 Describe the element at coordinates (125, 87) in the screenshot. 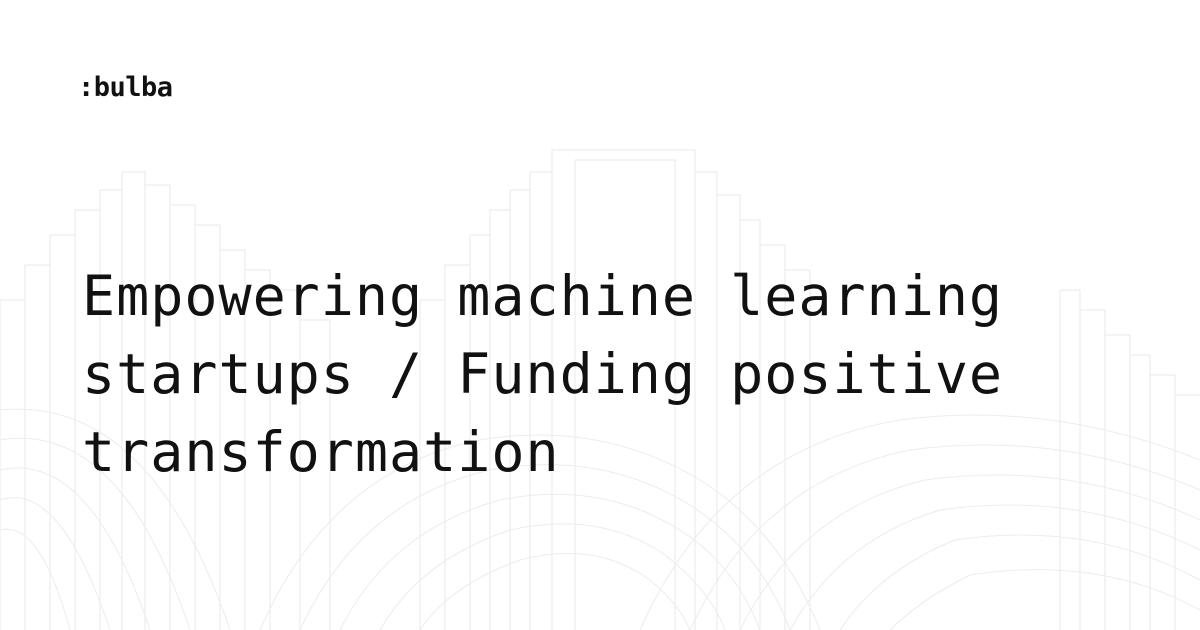

I see `brand-logo: :bulba` at that location.